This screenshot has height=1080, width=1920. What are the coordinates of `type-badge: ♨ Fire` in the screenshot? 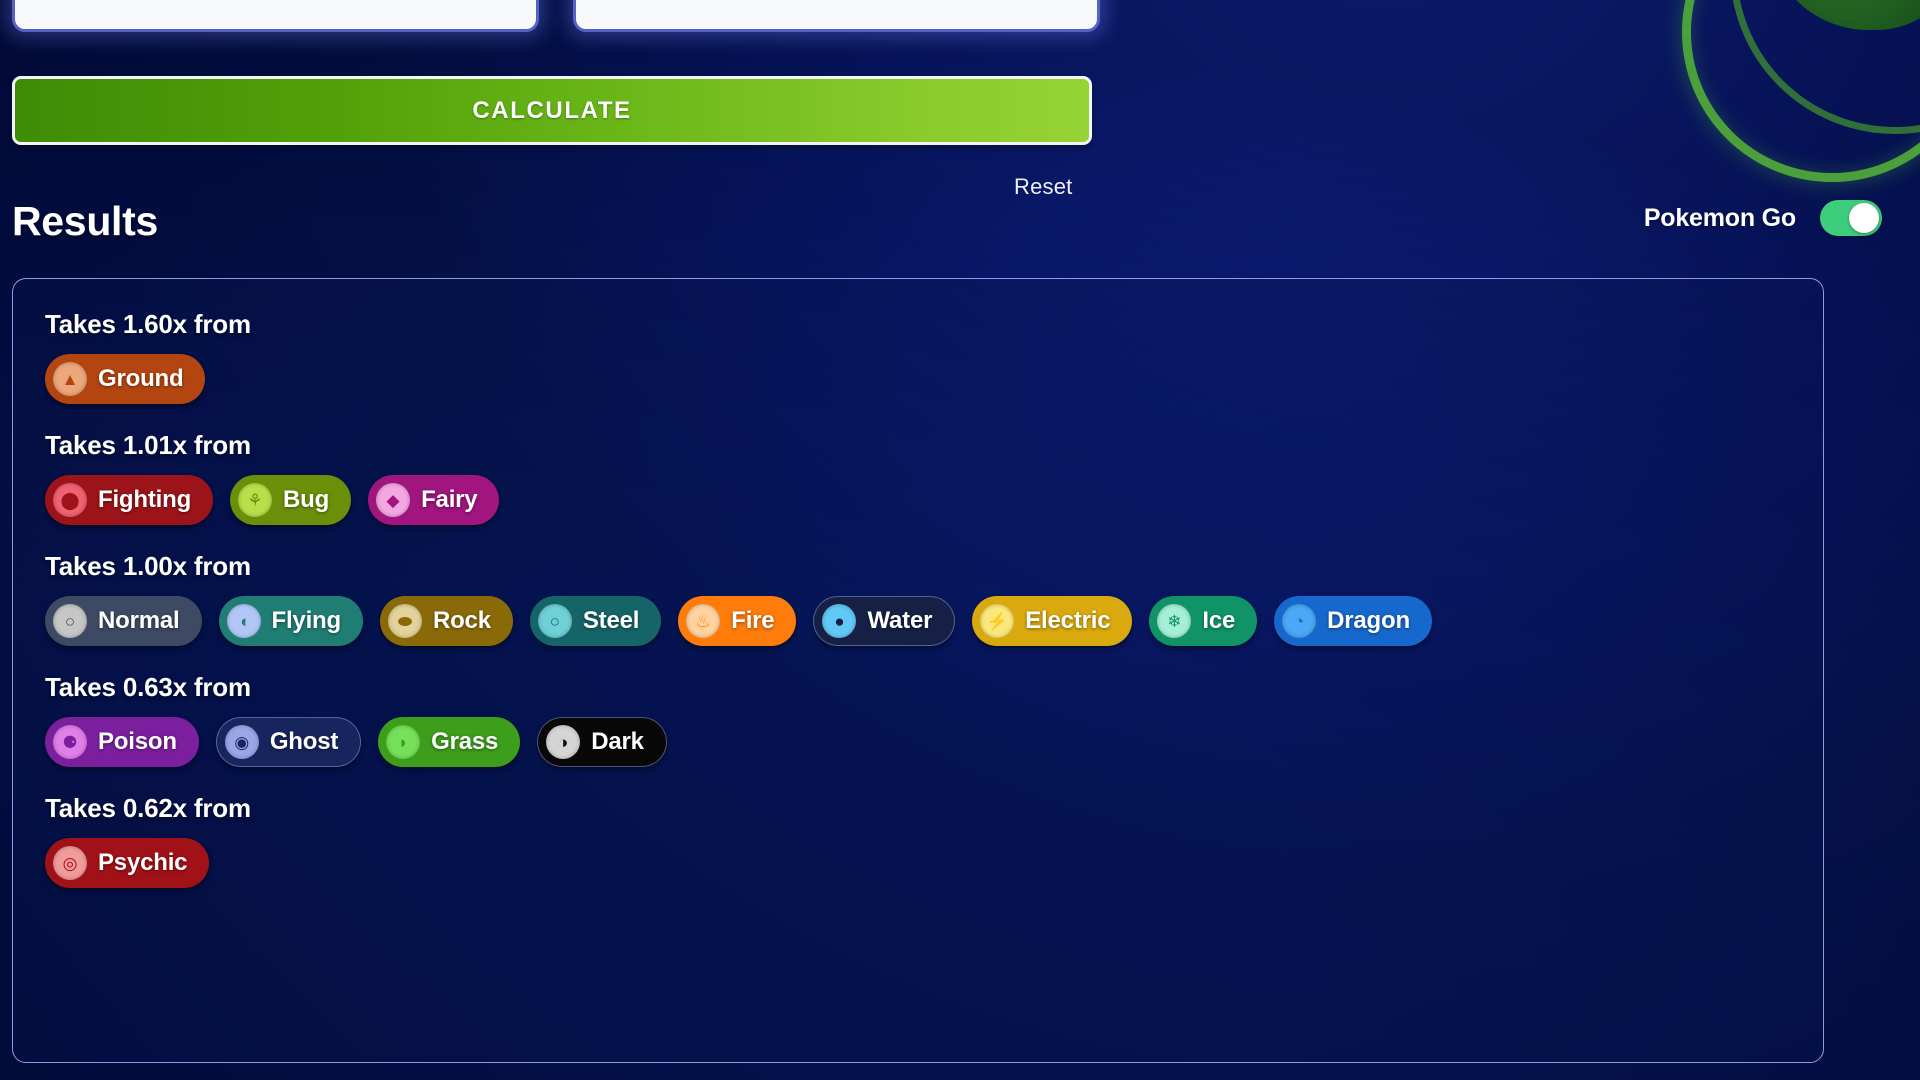 It's located at (737, 621).